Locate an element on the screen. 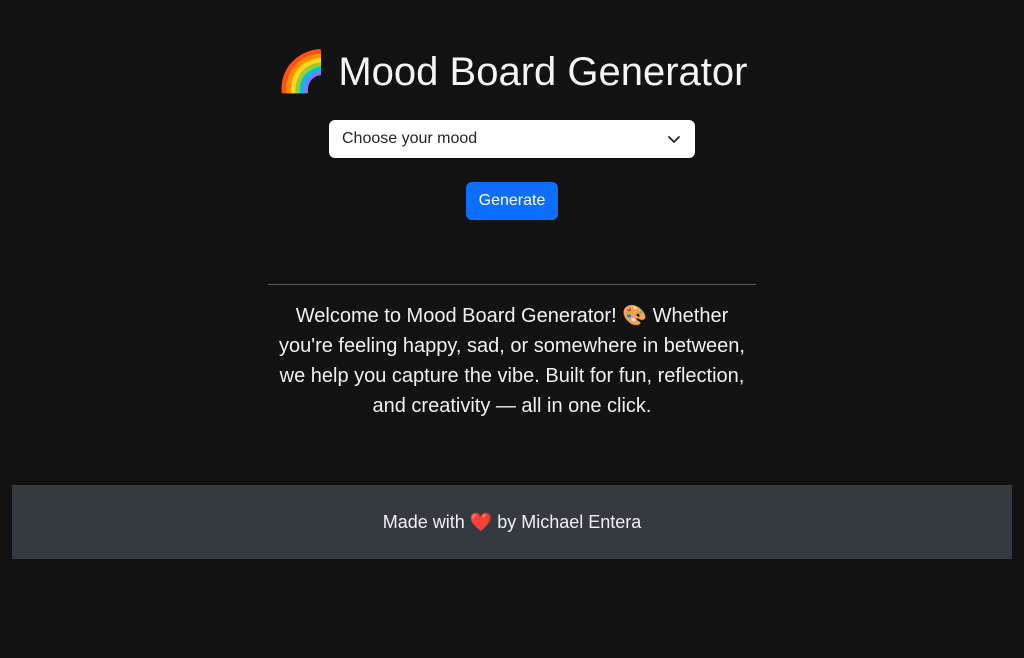 The width and height of the screenshot is (1024, 658). footer: Made with ❤️ by Michael Entera is located at coordinates (512, 522).